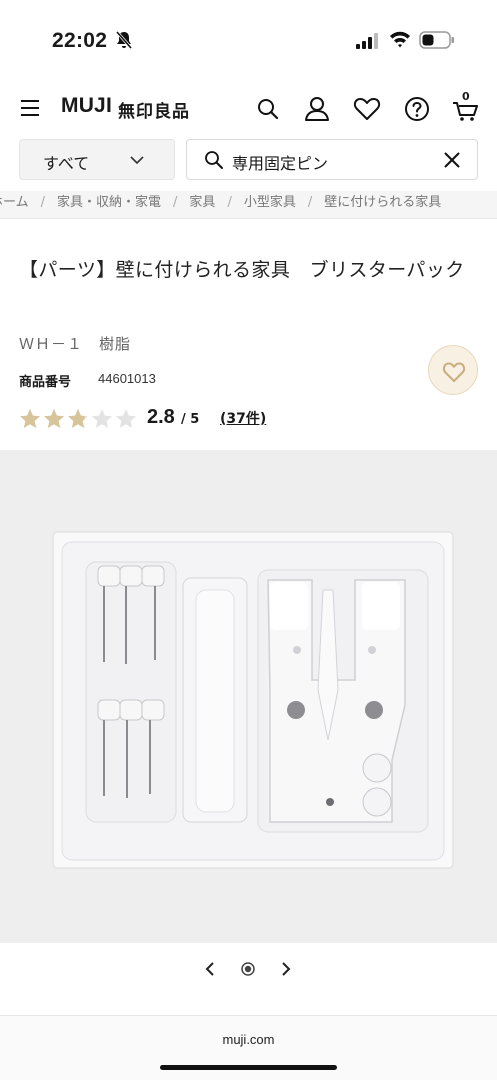 Image resolution: width=497 pixels, height=1080 pixels. What do you see at coordinates (417, 109) in the screenshot?
I see `help-icon` at bounding box center [417, 109].